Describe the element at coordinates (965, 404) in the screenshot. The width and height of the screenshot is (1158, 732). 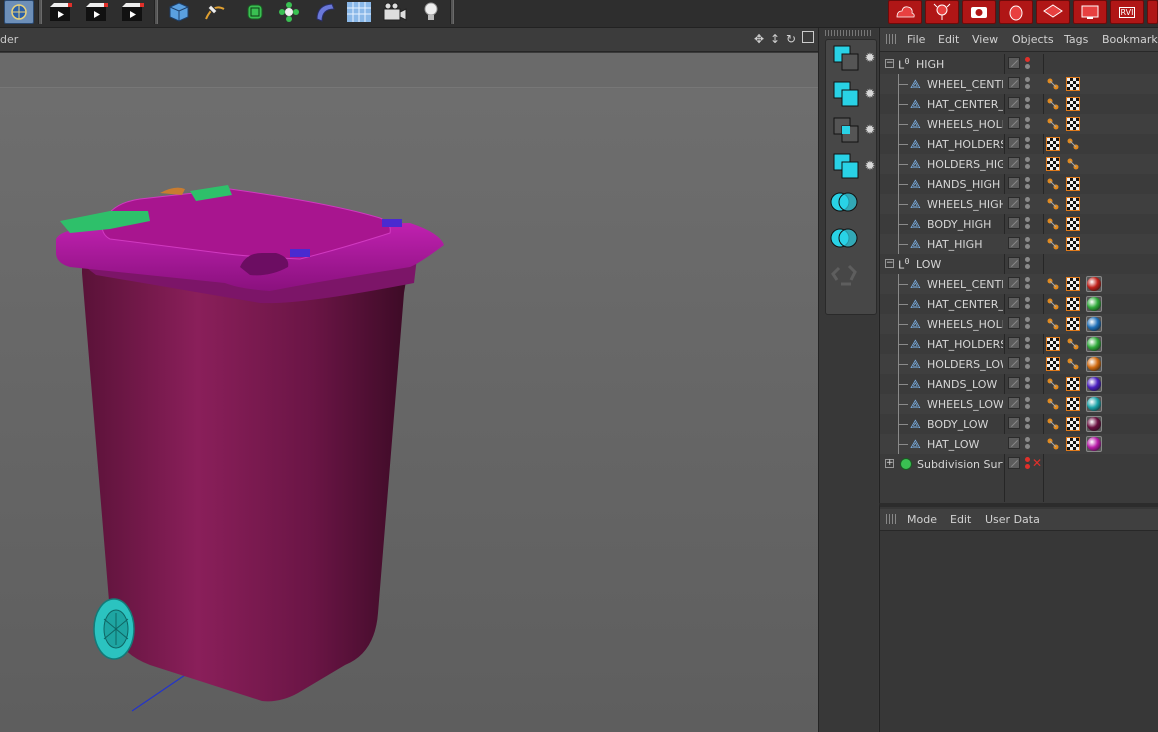
I see `object-label: WHEELS_LOW` at that location.